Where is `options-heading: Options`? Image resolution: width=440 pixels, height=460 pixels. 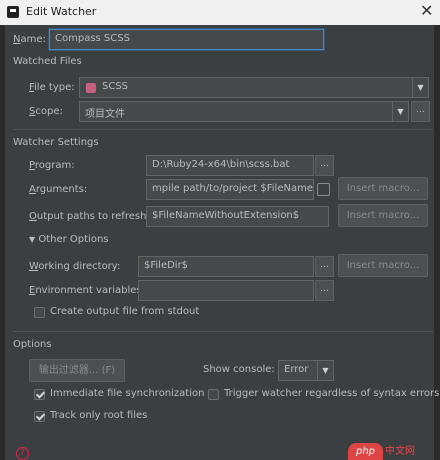
options-heading: Options is located at coordinates (32, 344).